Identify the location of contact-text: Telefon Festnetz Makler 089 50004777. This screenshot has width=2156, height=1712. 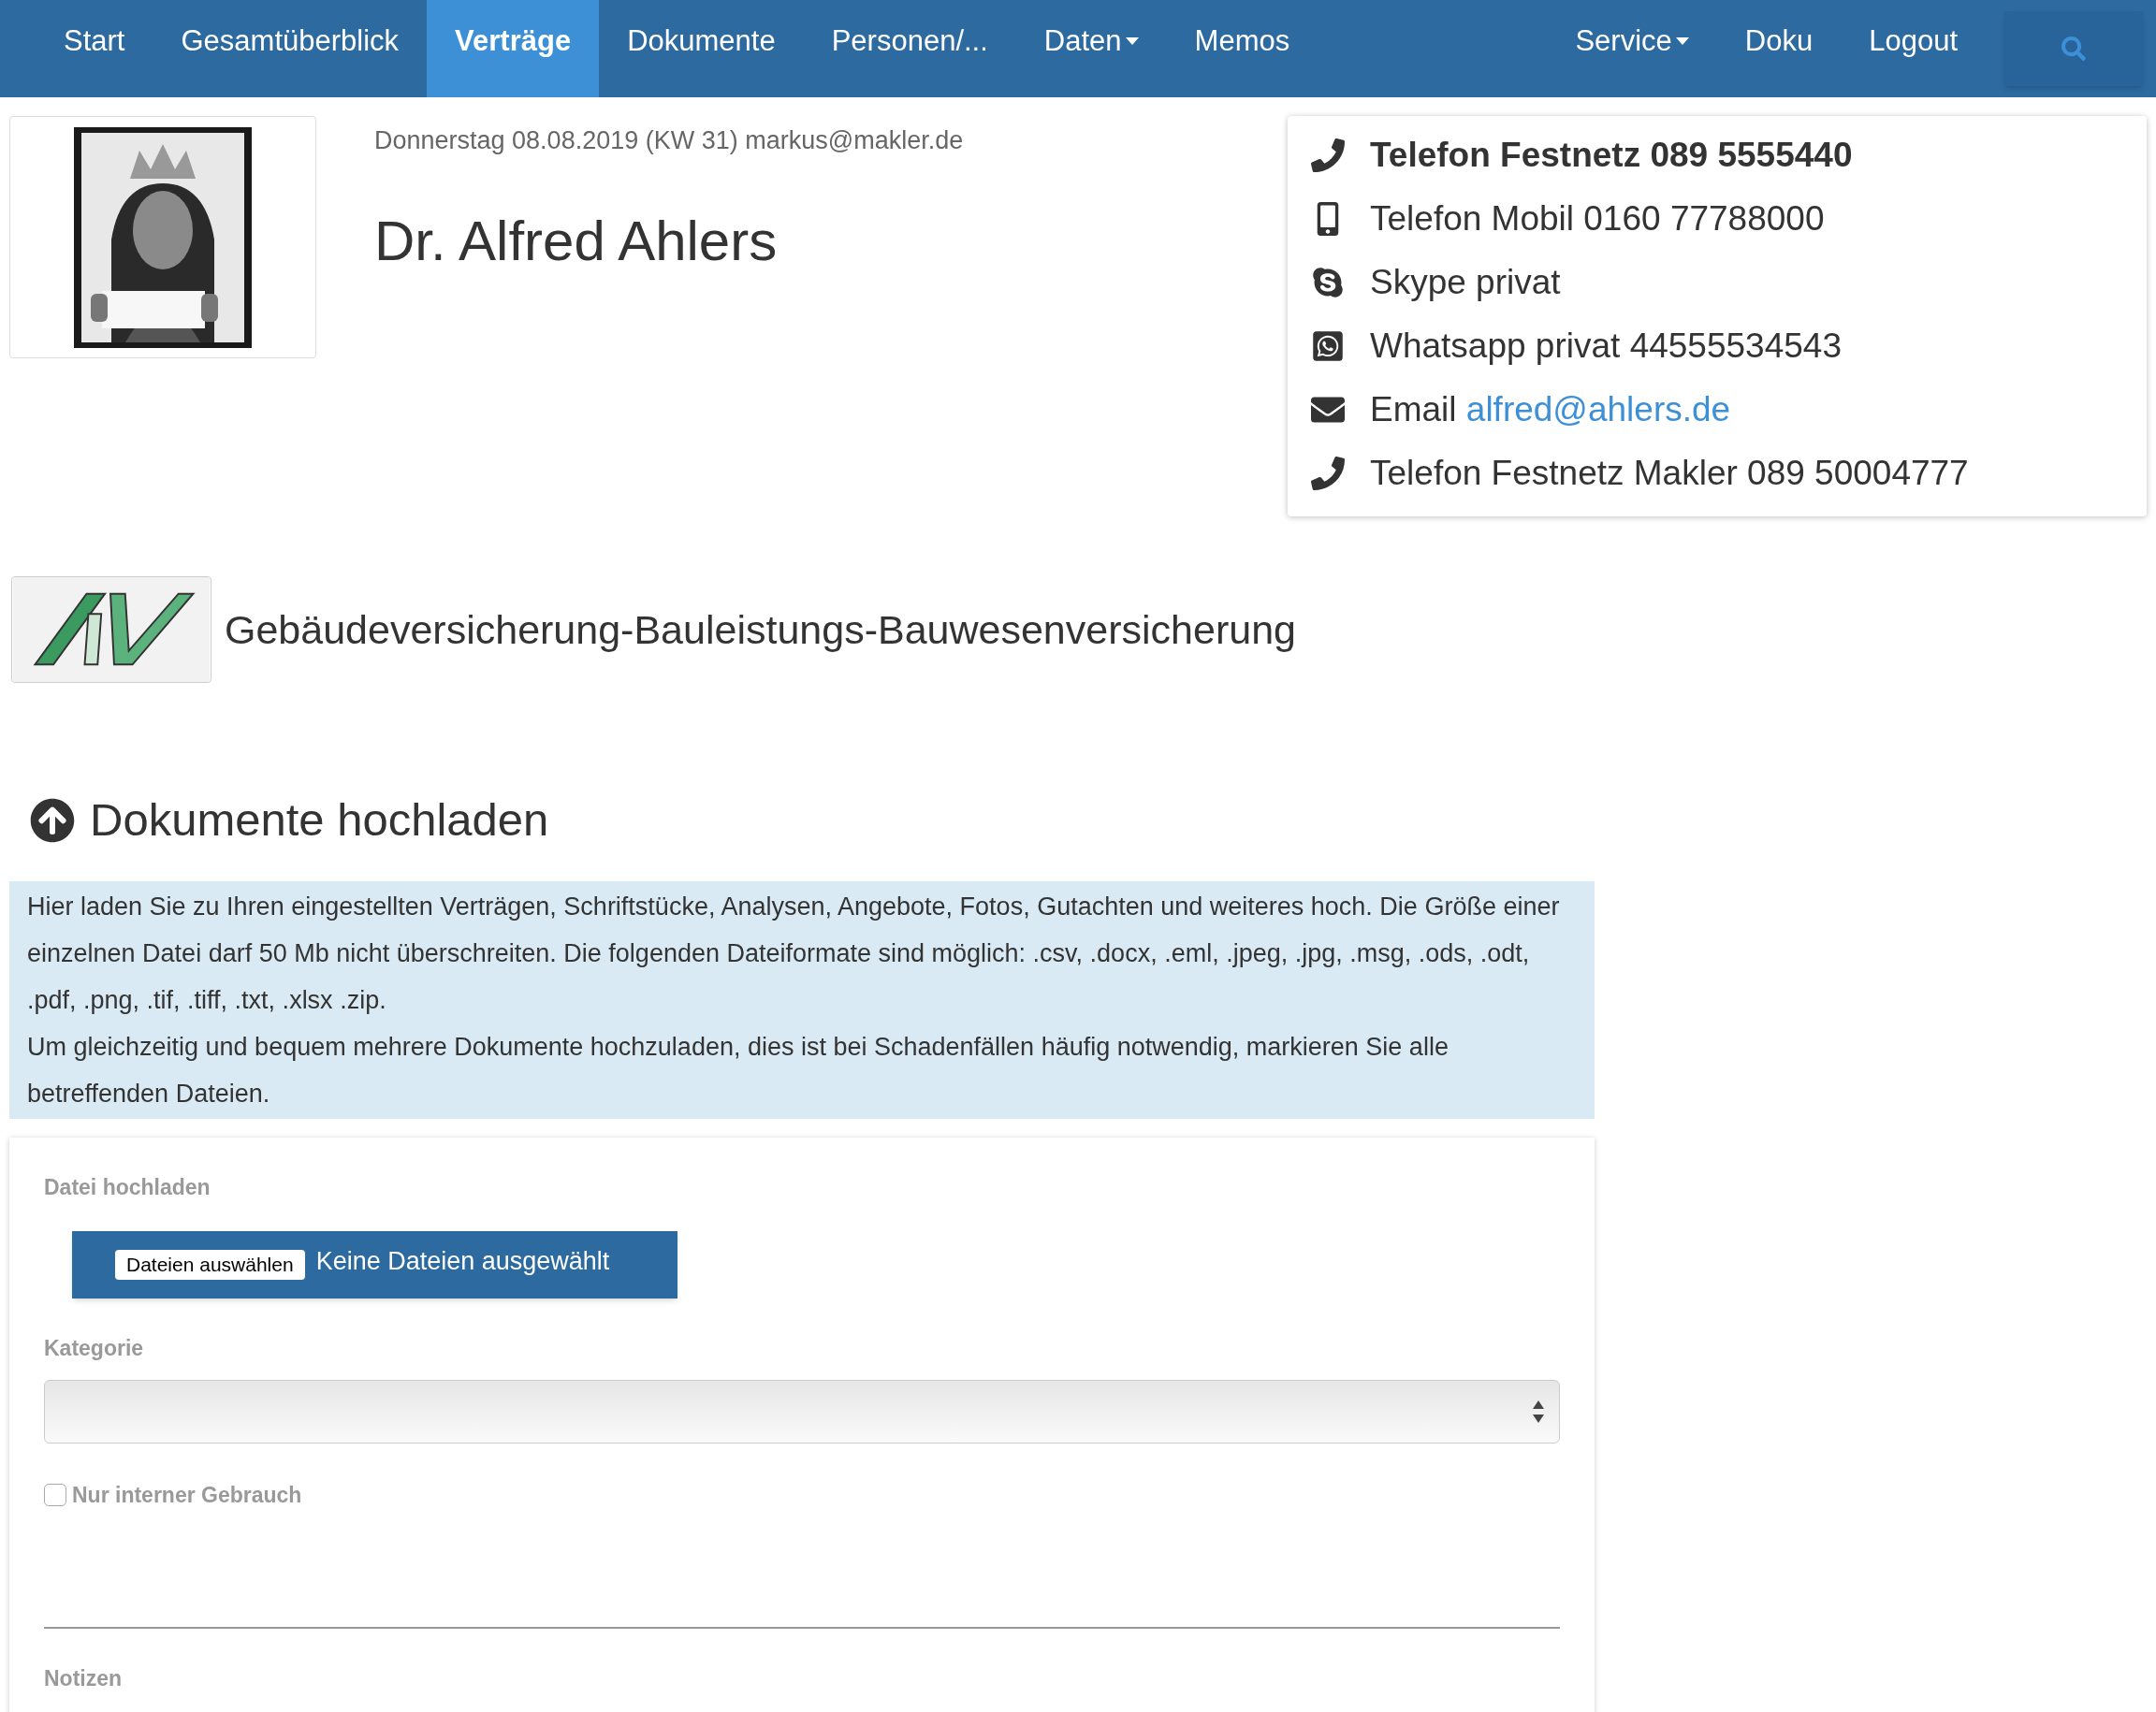
(1669, 474).